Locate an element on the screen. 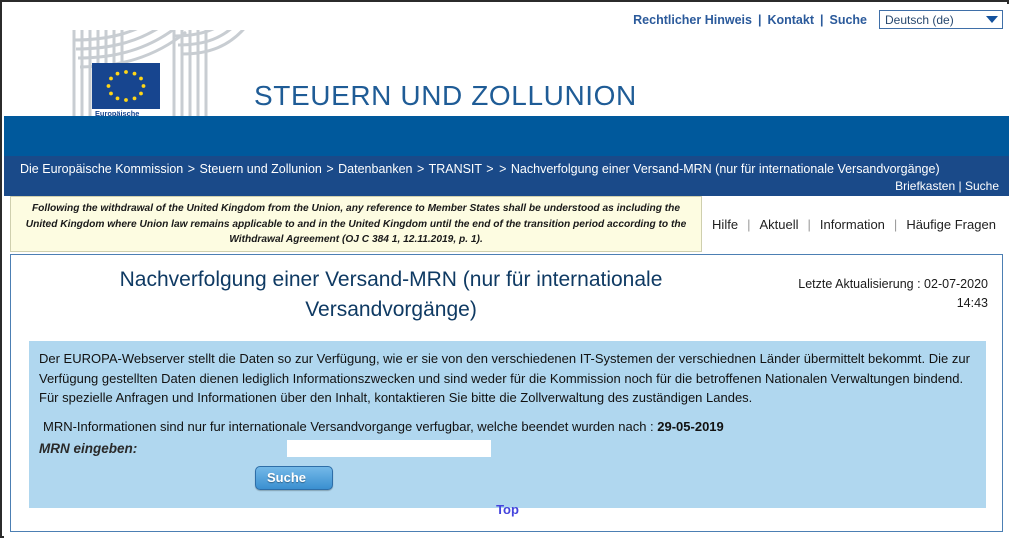  mrn-input-row: MRN eingeben: is located at coordinates (507, 448).